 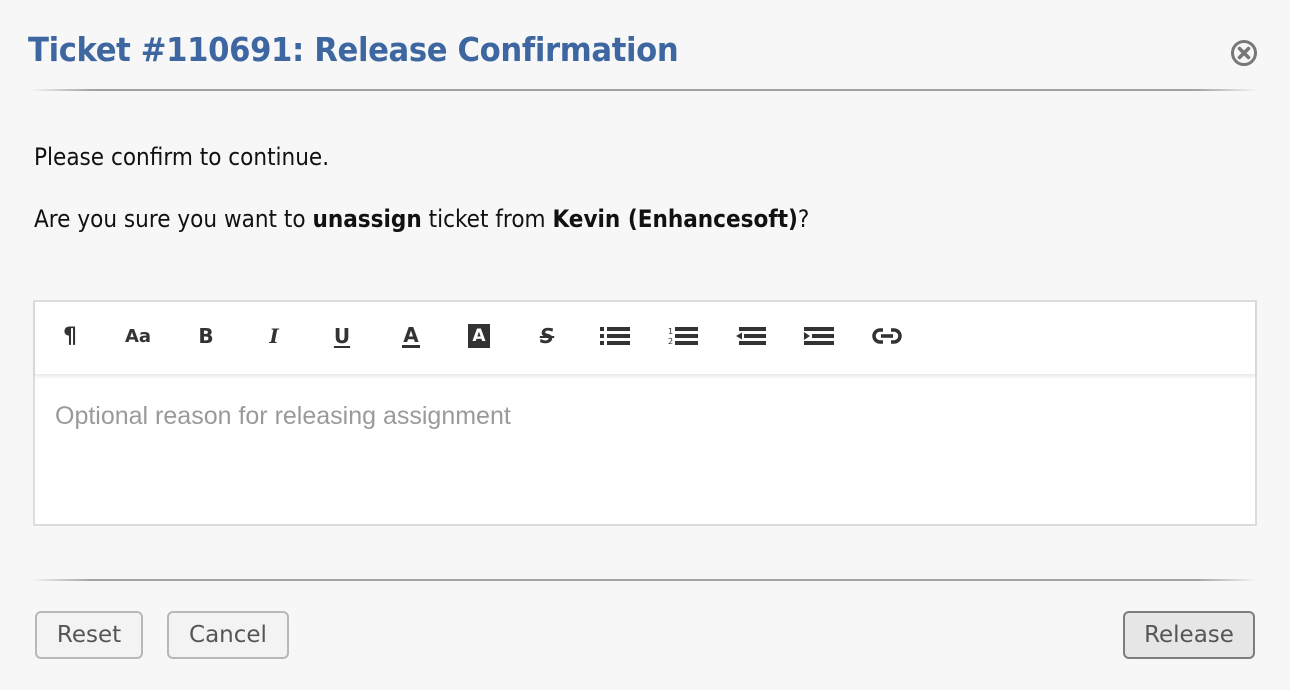 I want to click on strikethrough-button: S, so click(x=547, y=336).